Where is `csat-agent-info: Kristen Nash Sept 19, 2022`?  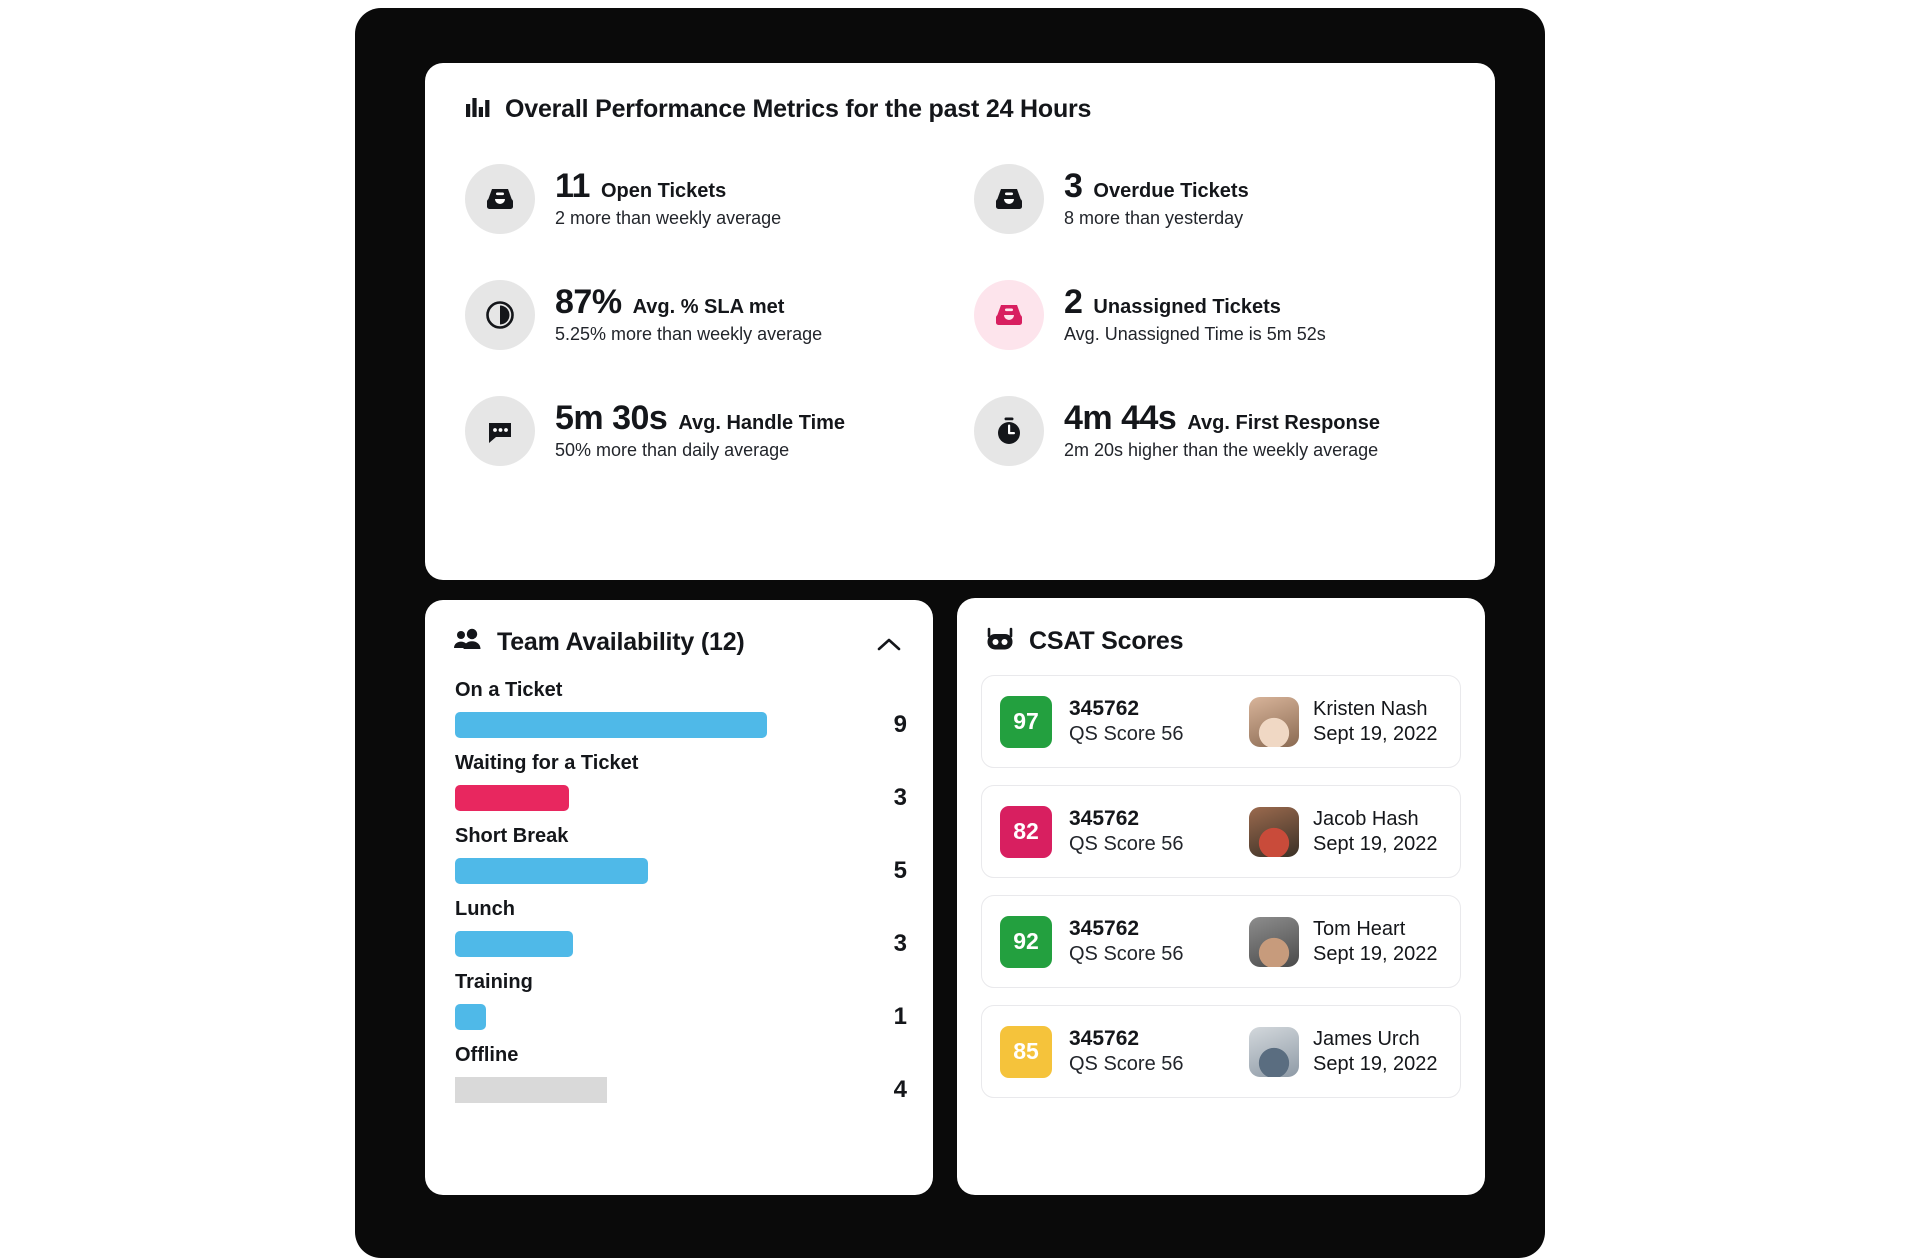
csat-agent-info: Kristen Nash Sept 19, 2022 is located at coordinates (1375, 722).